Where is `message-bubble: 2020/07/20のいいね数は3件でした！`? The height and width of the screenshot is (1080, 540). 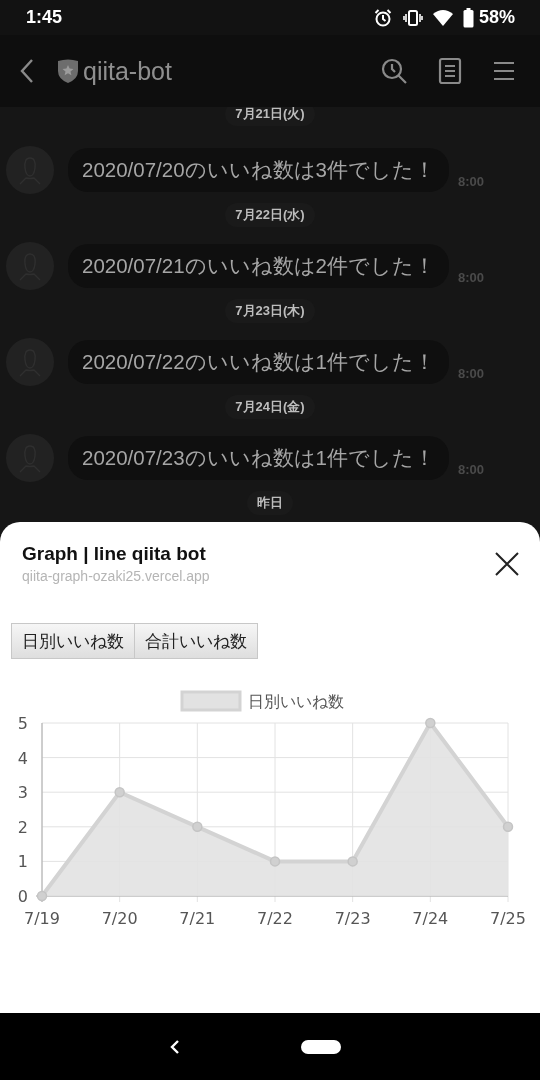 message-bubble: 2020/07/20のいいね数は3件でした！ is located at coordinates (258, 170).